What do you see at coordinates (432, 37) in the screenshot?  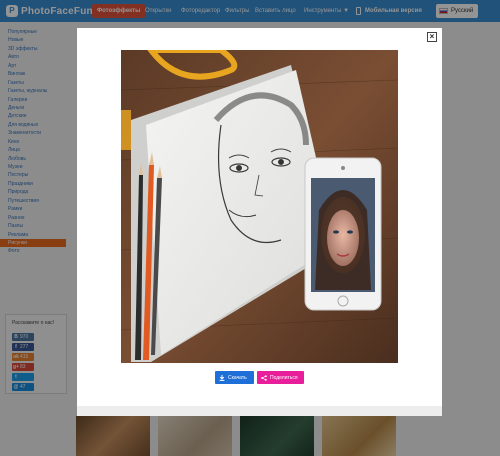 I see `close-button: ×` at bounding box center [432, 37].